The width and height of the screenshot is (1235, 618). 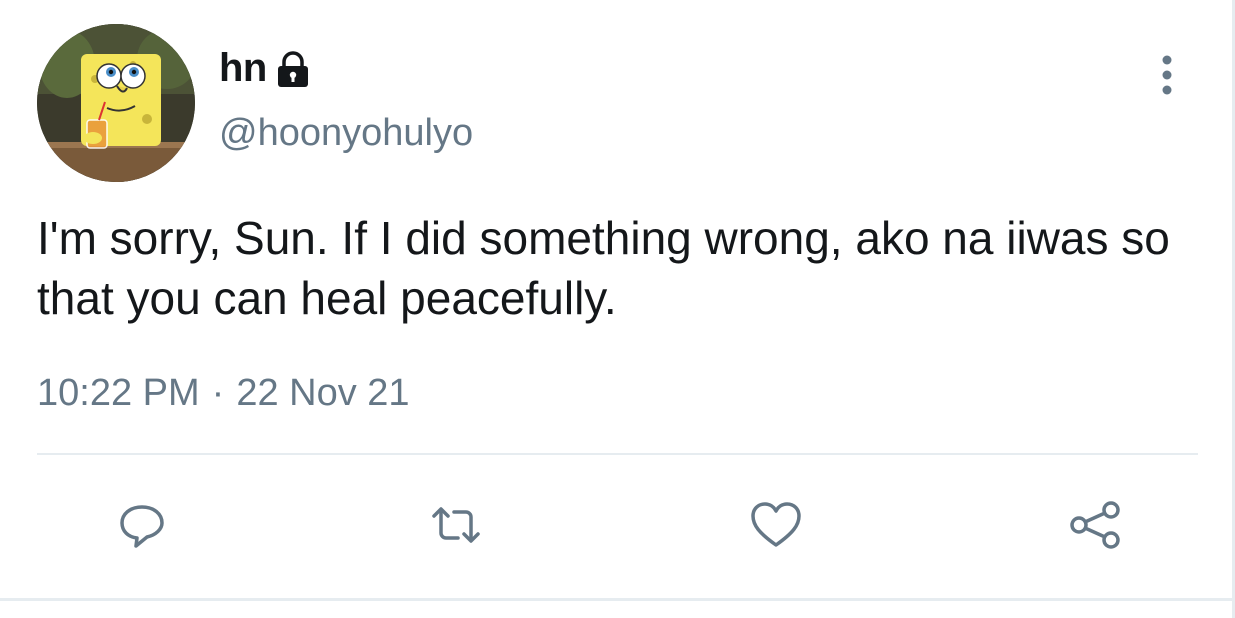 What do you see at coordinates (293, 70) in the screenshot?
I see `lock-icon` at bounding box center [293, 70].